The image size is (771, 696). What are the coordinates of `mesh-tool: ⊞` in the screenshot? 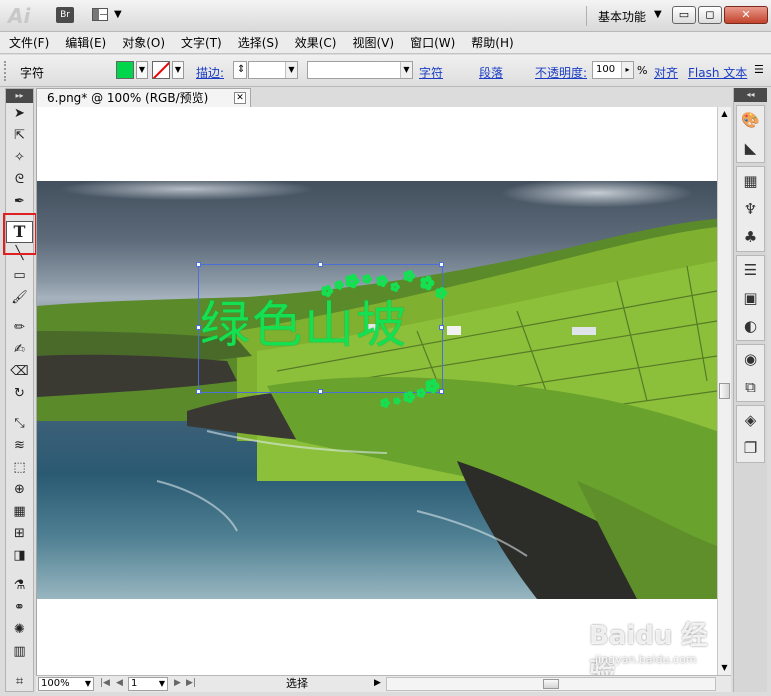 It's located at (19, 534).